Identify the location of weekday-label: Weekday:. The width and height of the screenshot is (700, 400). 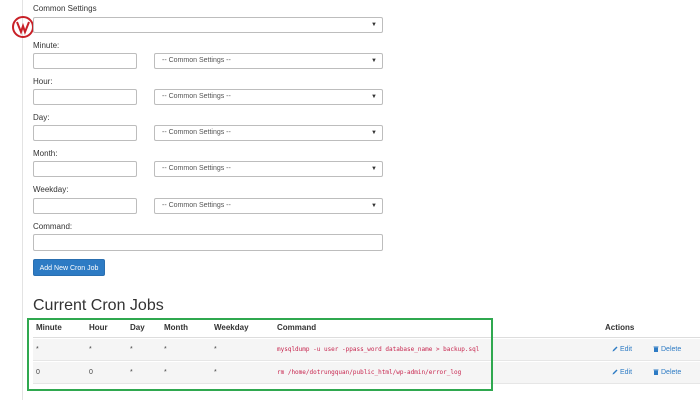
(51, 189).